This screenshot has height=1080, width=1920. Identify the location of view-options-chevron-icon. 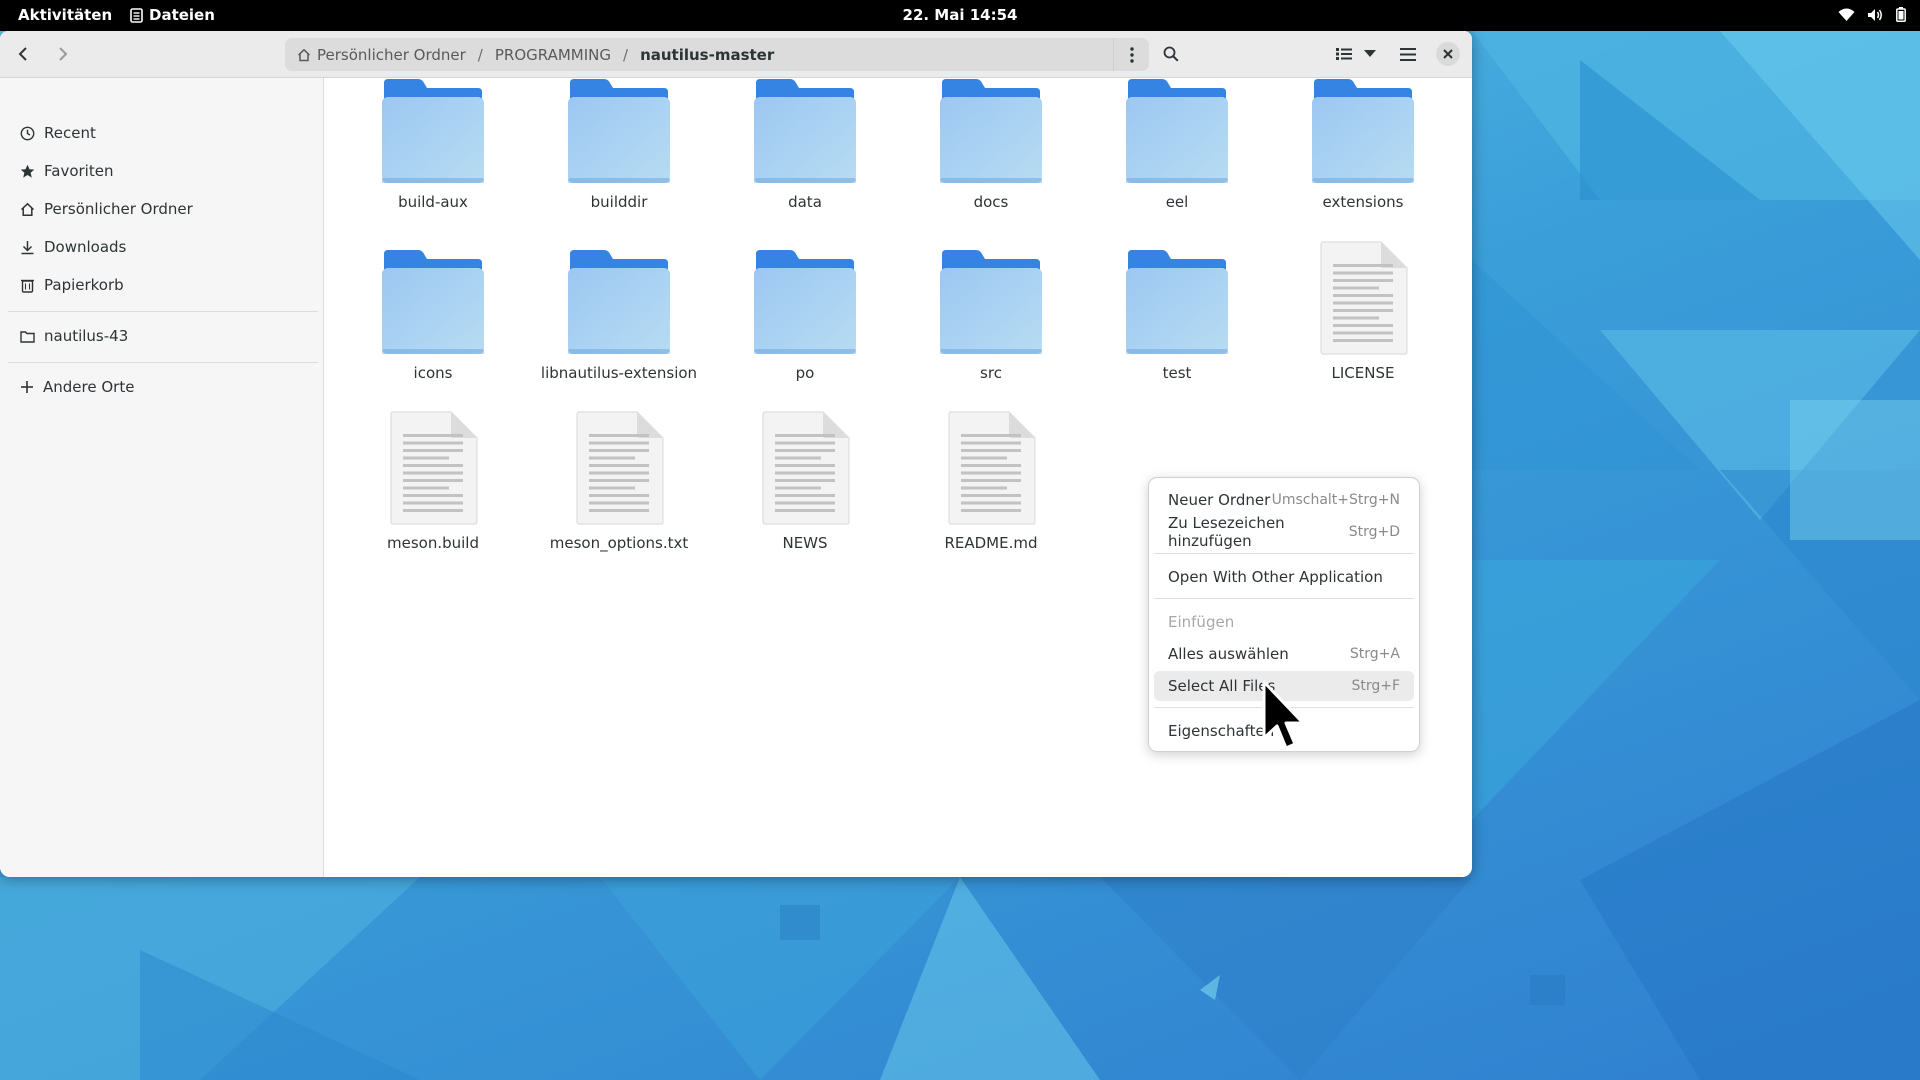
(1370, 53).